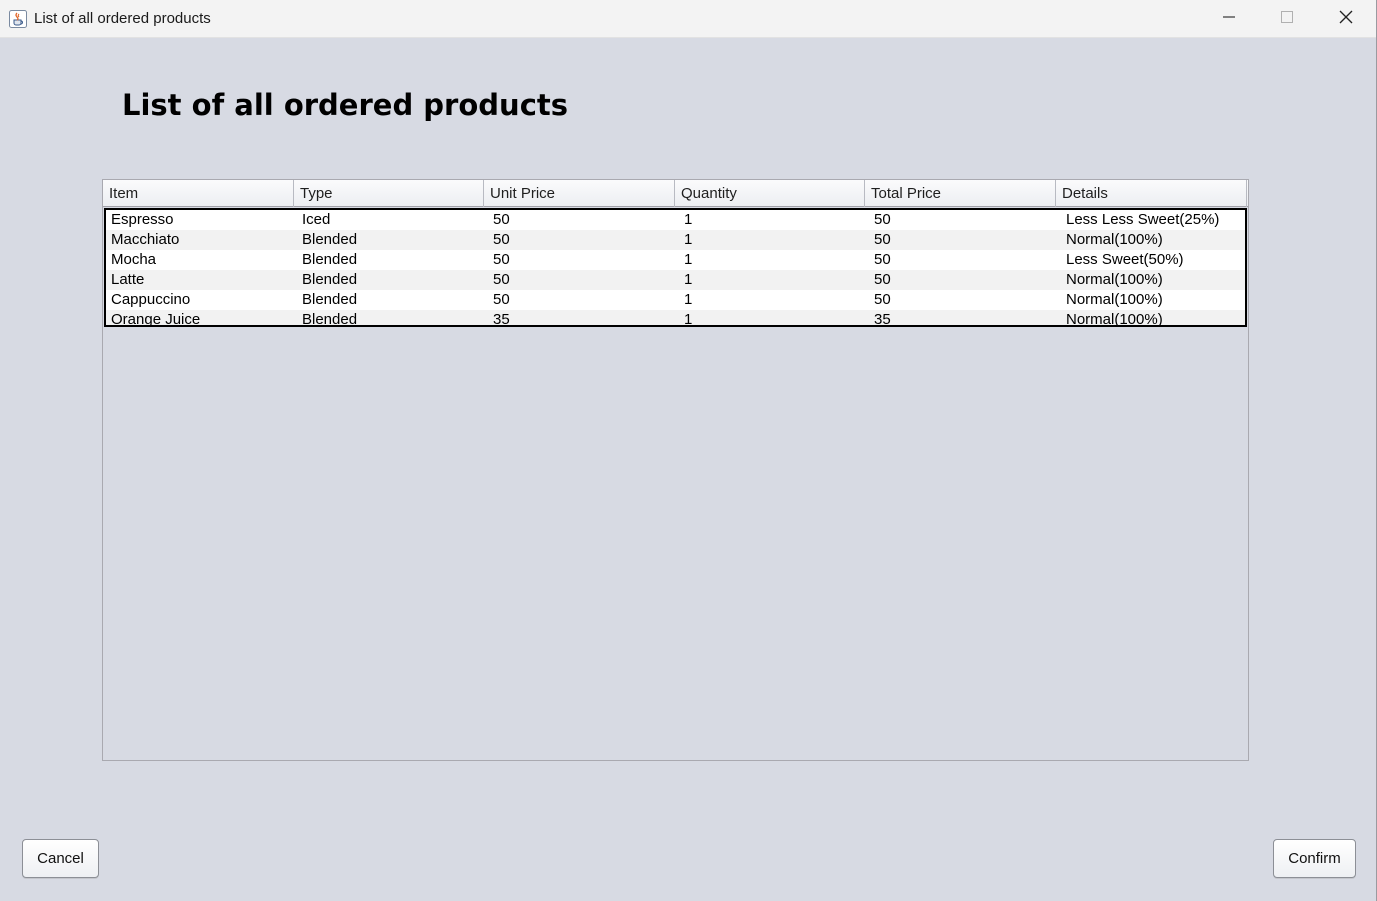 The width and height of the screenshot is (1377, 901). What do you see at coordinates (345, 105) in the screenshot?
I see `page-title: List of all ordered products` at bounding box center [345, 105].